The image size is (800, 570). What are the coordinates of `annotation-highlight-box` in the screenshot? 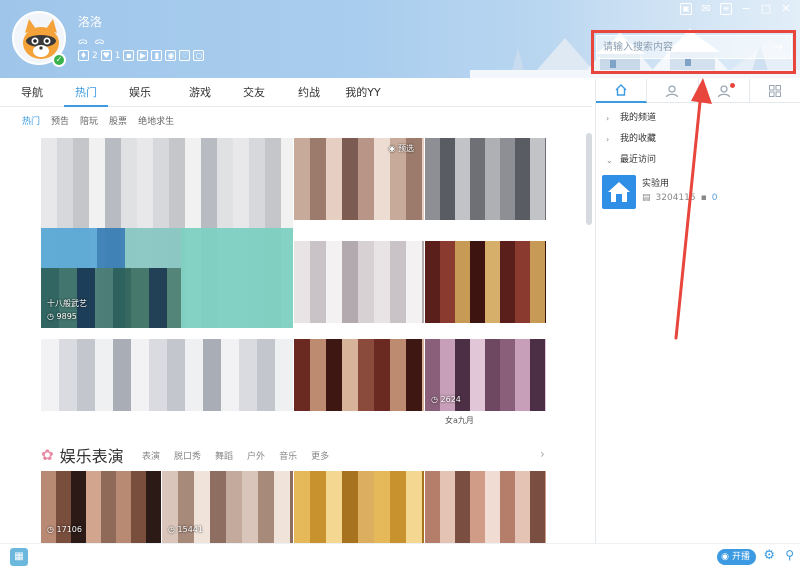 It's located at (693, 52).